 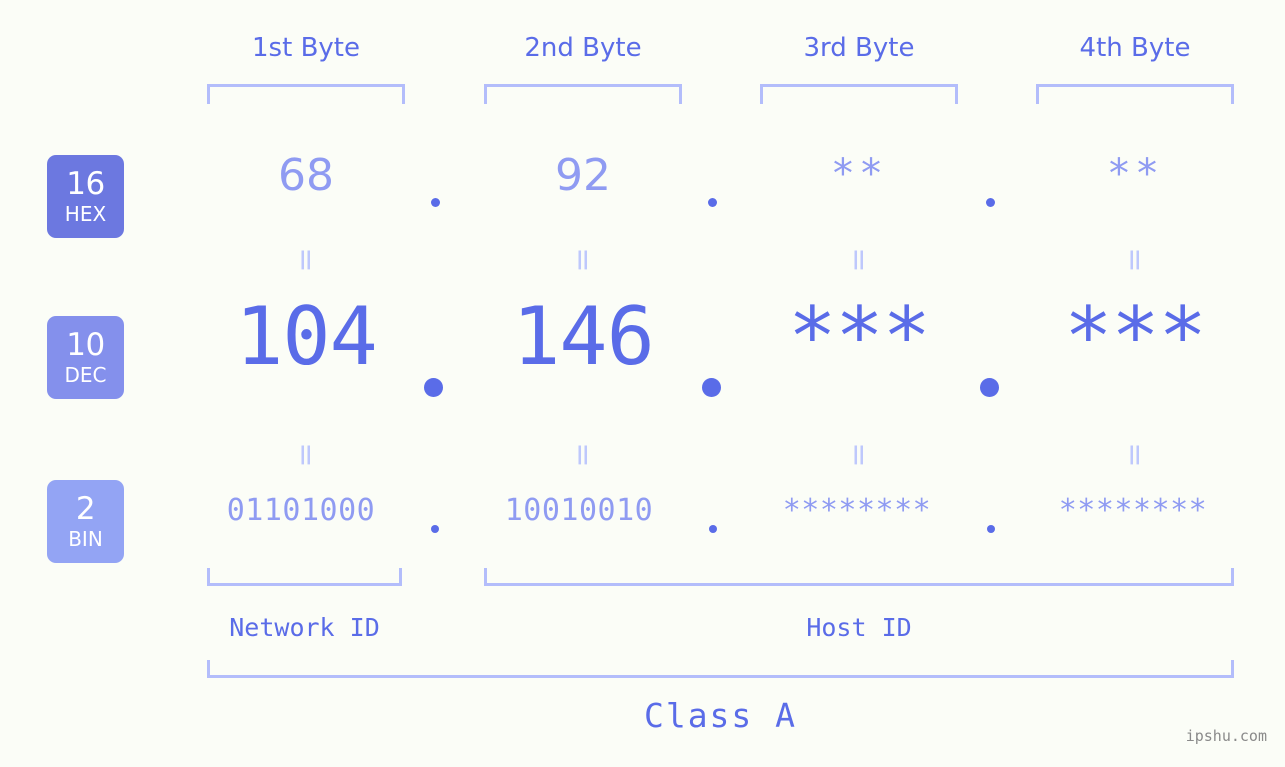 What do you see at coordinates (85, 184) in the screenshot?
I see `base-badge-hex-number: 16` at bounding box center [85, 184].